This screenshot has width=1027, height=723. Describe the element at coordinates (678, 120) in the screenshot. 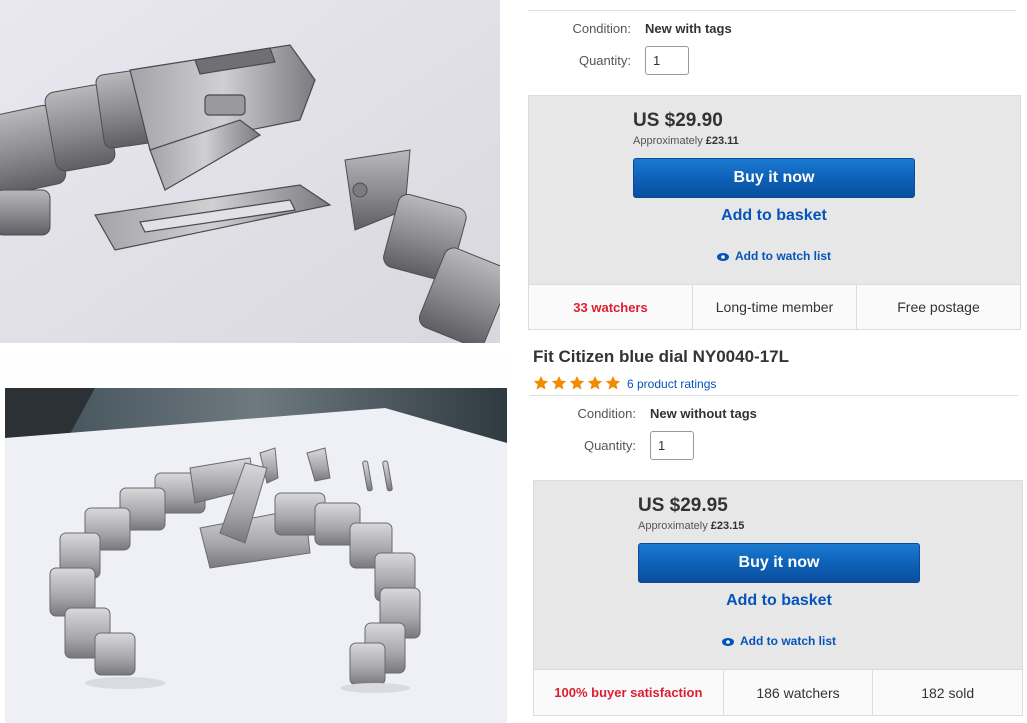

I see `price: US $29.90` at that location.